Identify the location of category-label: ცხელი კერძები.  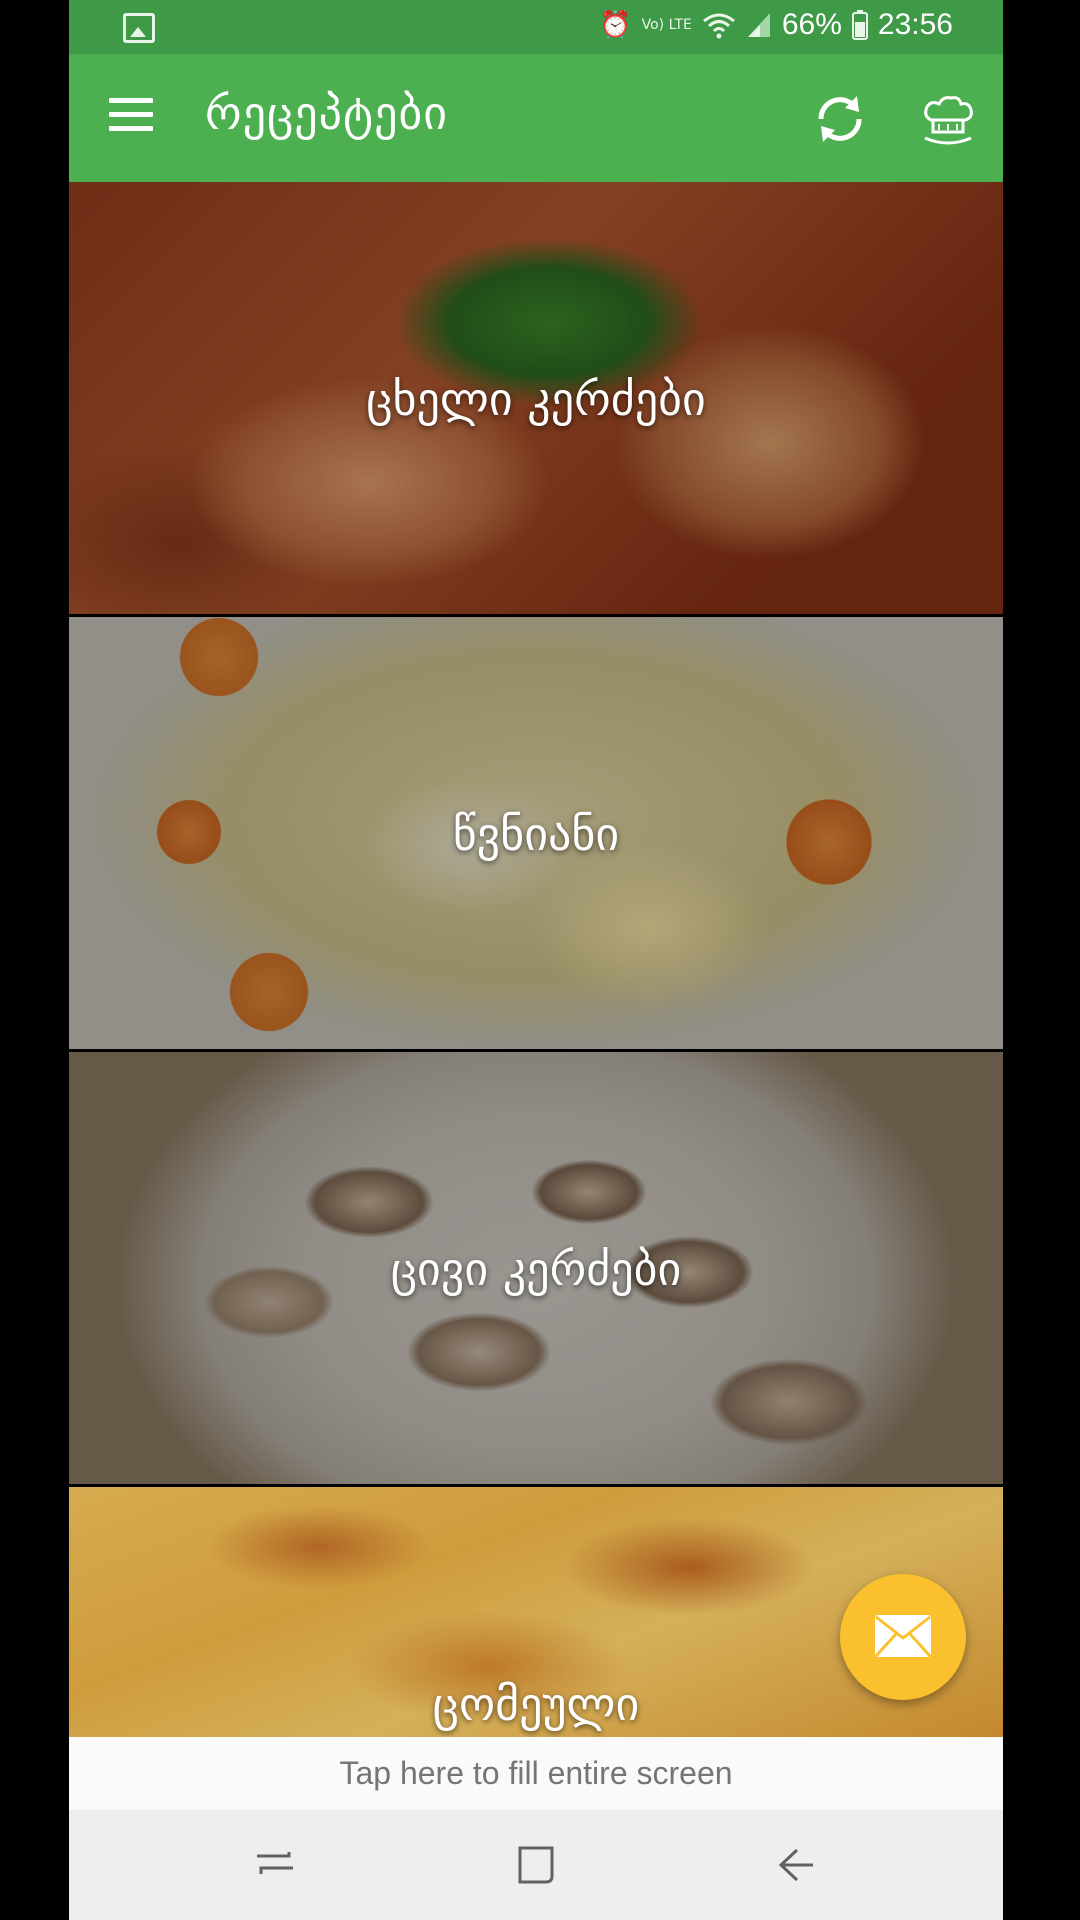
(536, 399).